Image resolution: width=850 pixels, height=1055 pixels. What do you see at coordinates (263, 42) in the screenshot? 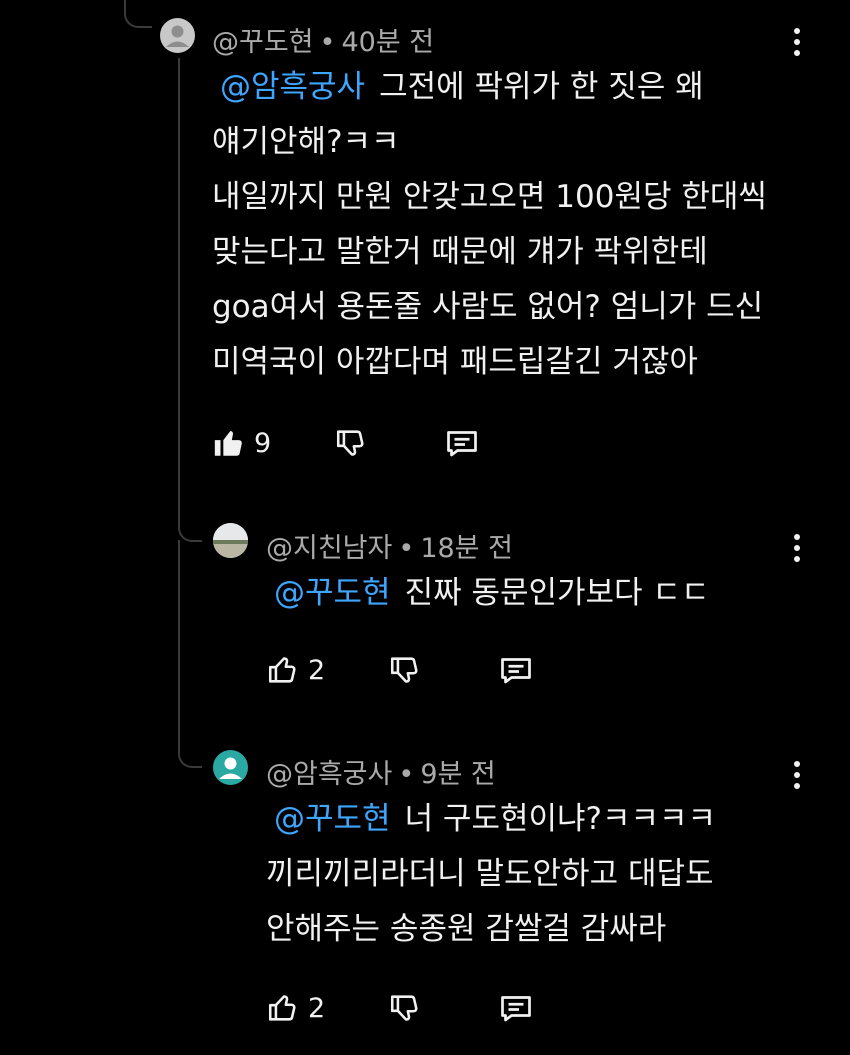
I see `comment-author: @꾸도현` at bounding box center [263, 42].